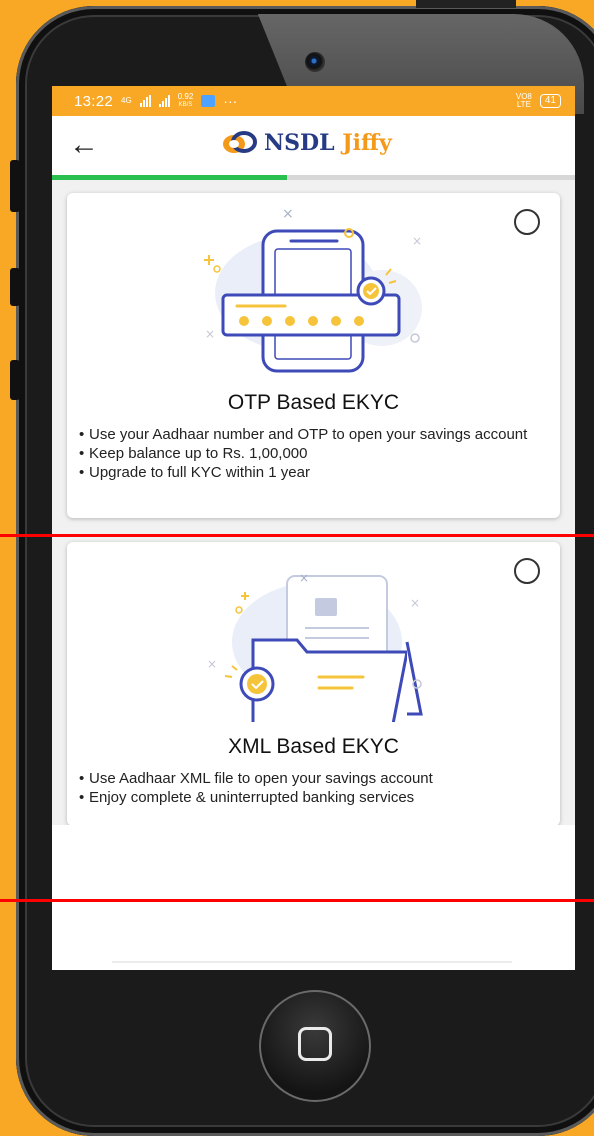 This screenshot has width=594, height=1136. I want to click on volte-indicator: VO8 LTE, so click(523, 100).